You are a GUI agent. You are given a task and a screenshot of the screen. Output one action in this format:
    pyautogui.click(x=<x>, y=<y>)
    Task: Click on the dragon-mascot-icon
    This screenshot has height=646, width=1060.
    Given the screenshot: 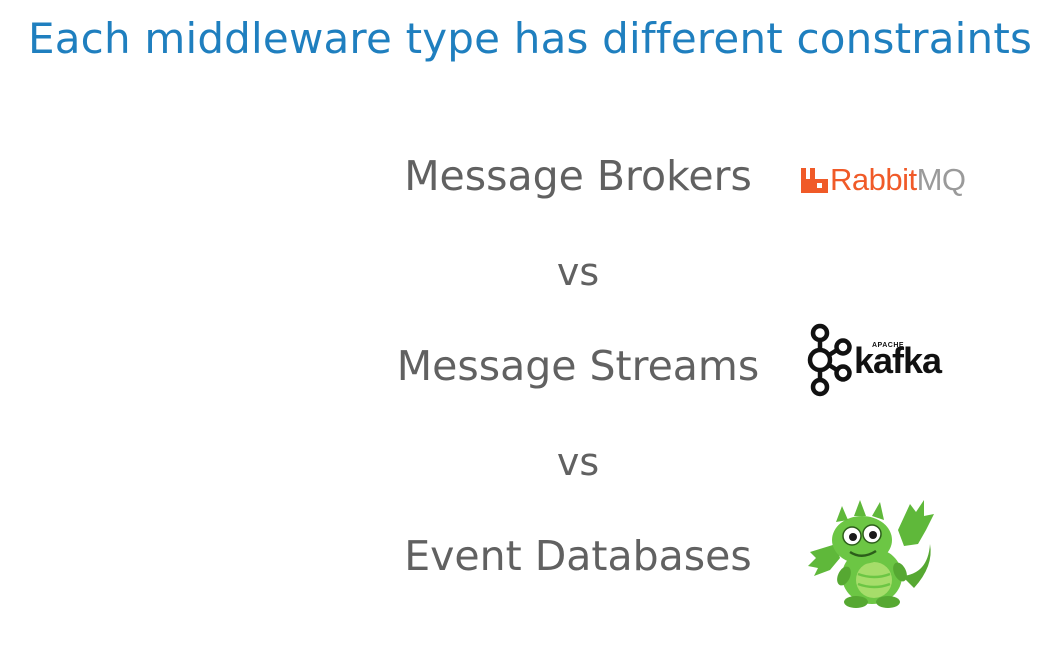 What is the action you would take?
    pyautogui.click(x=871, y=554)
    